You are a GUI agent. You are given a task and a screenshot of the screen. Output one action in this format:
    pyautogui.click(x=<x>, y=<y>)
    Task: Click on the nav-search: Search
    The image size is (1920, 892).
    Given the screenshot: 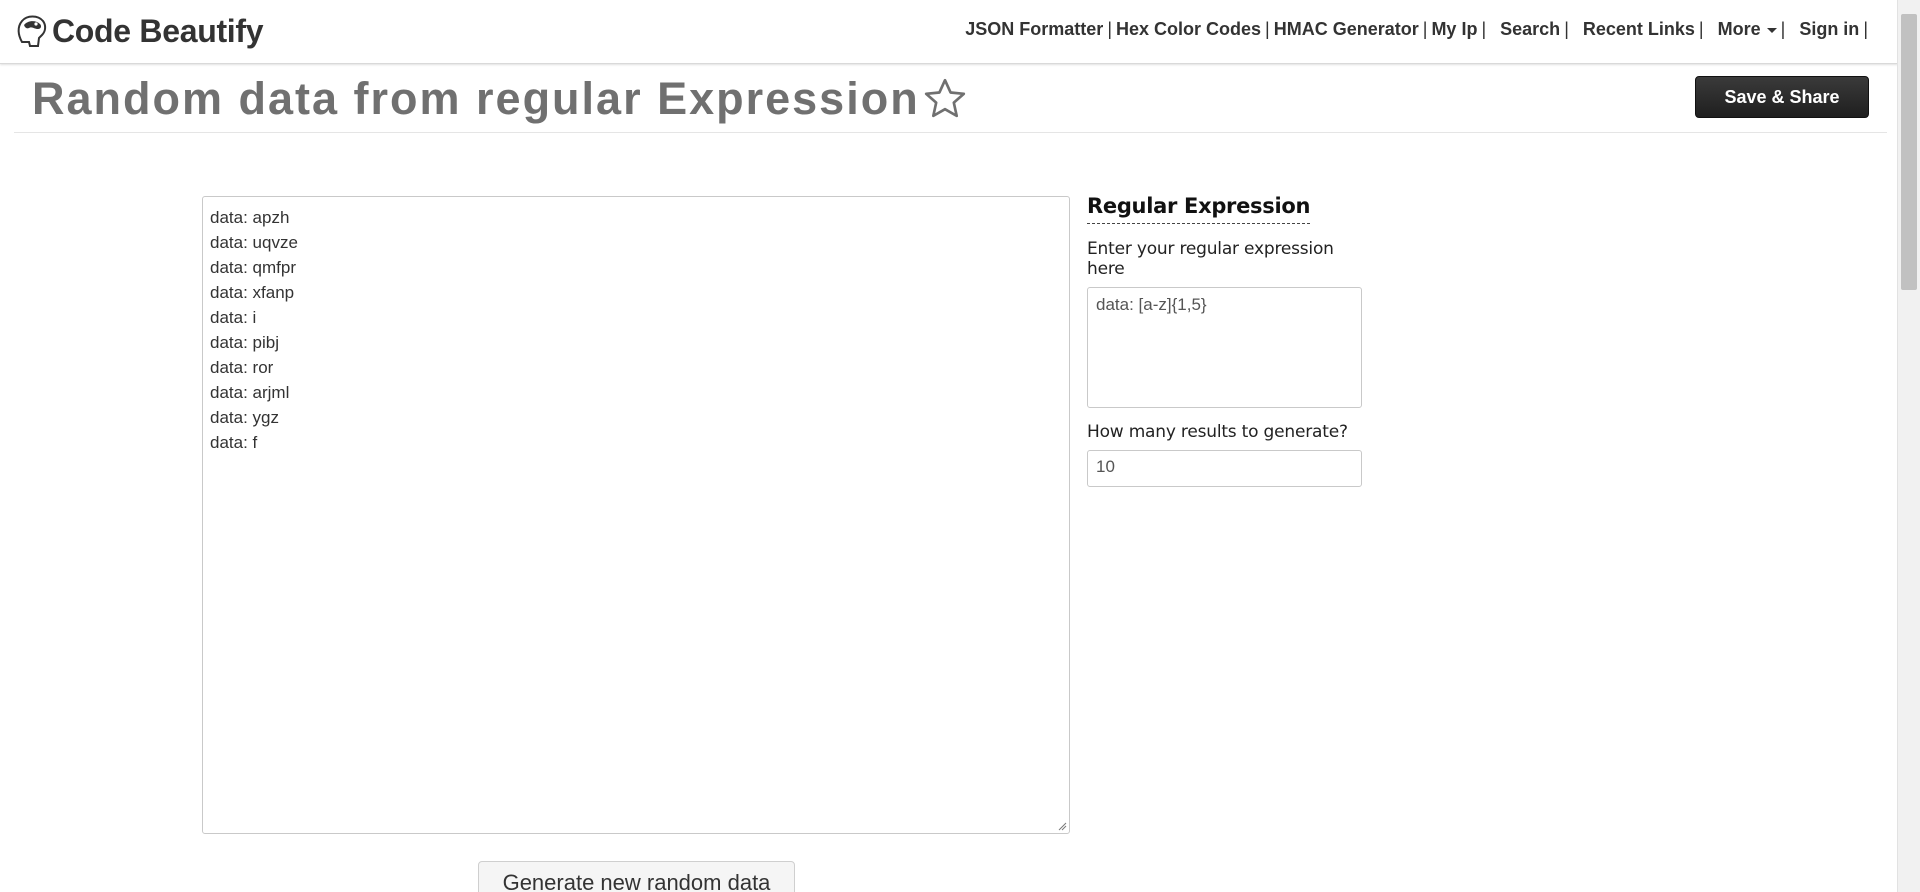 What is the action you would take?
    pyautogui.click(x=1530, y=29)
    